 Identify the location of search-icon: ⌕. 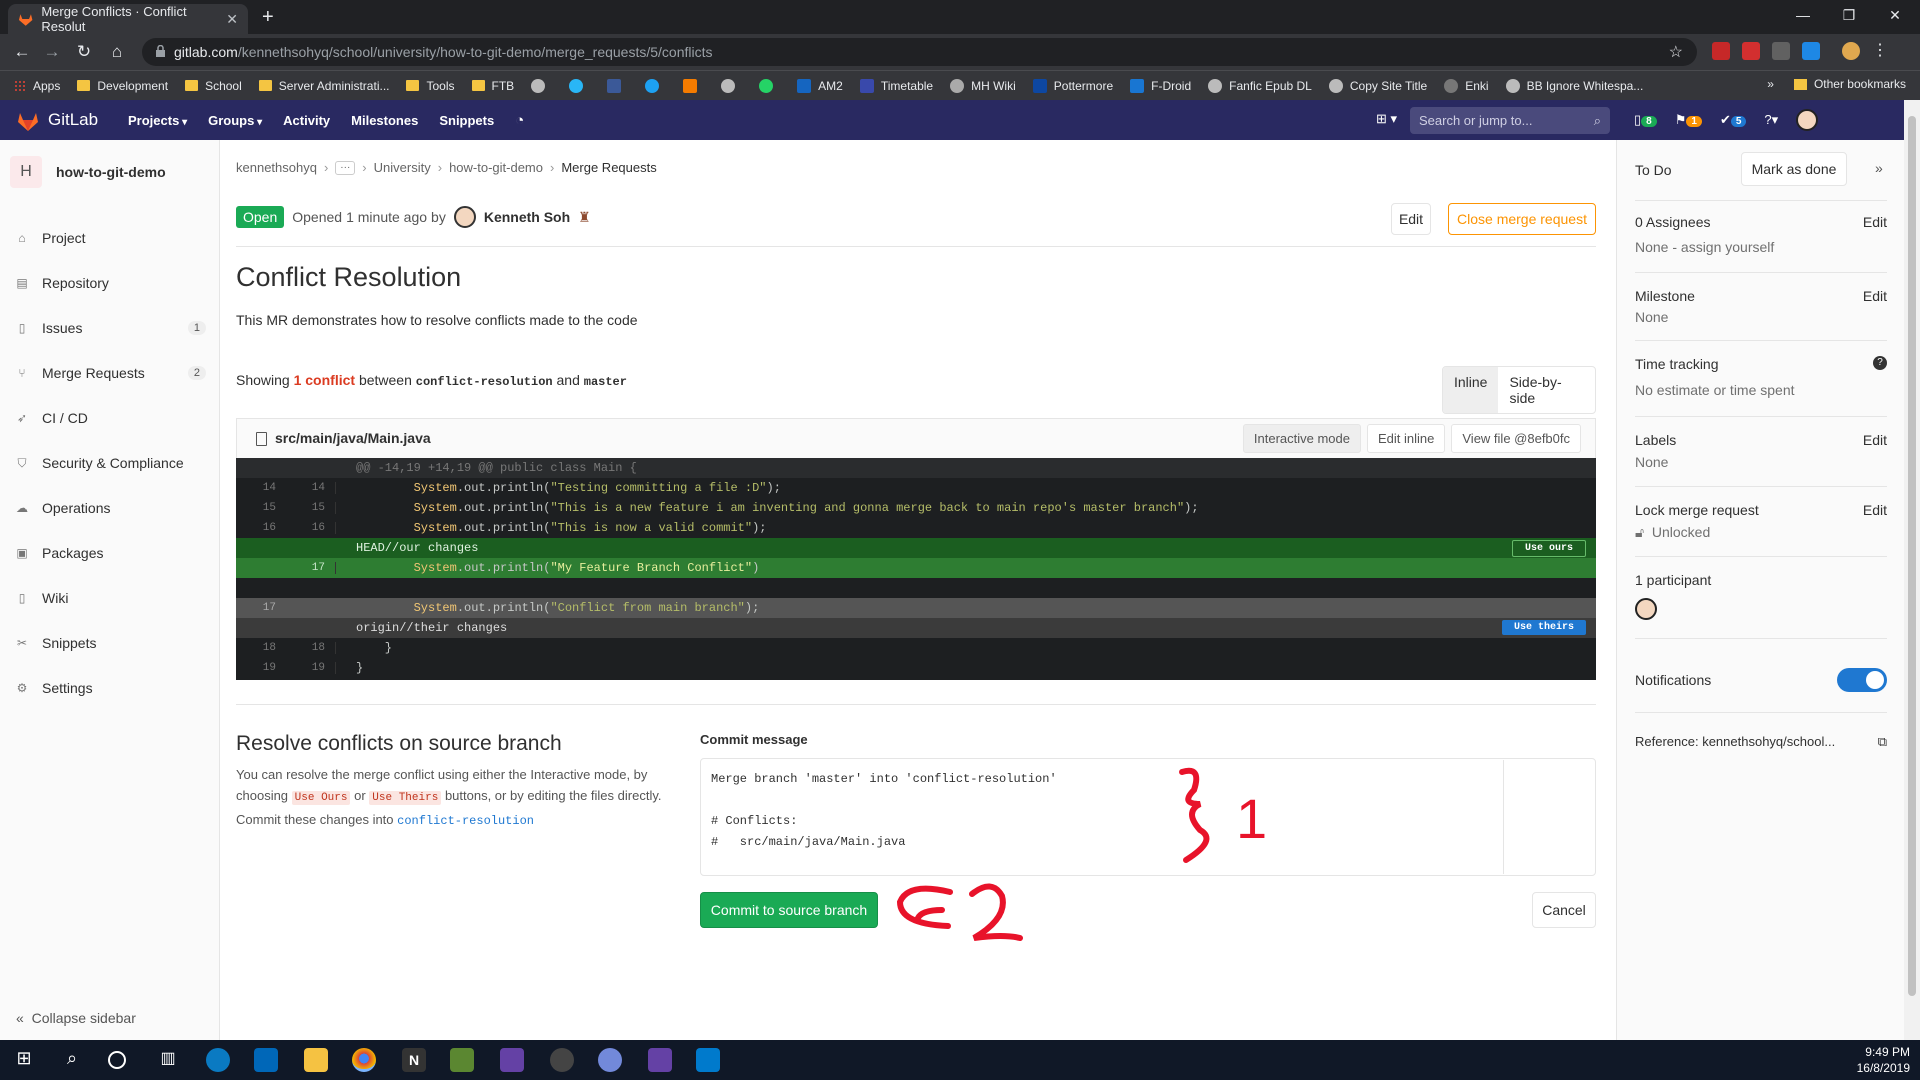
(72, 1060).